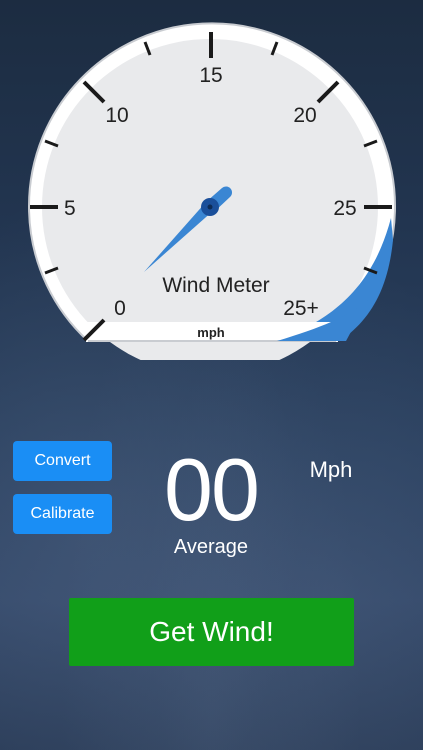  Describe the element at coordinates (215, 285) in the screenshot. I see `gauge-title: Wind Meter` at that location.